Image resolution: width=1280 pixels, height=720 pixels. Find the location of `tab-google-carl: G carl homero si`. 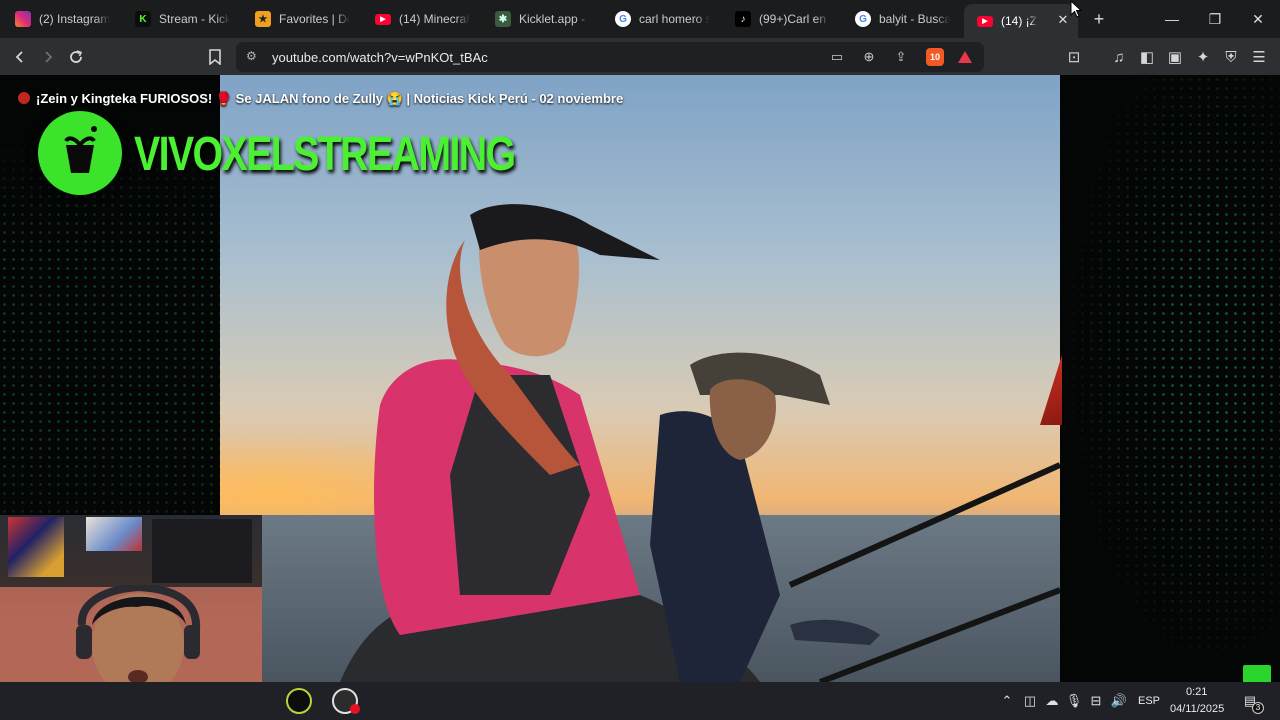

tab-google-carl: G carl homero si is located at coordinates (661, 19).